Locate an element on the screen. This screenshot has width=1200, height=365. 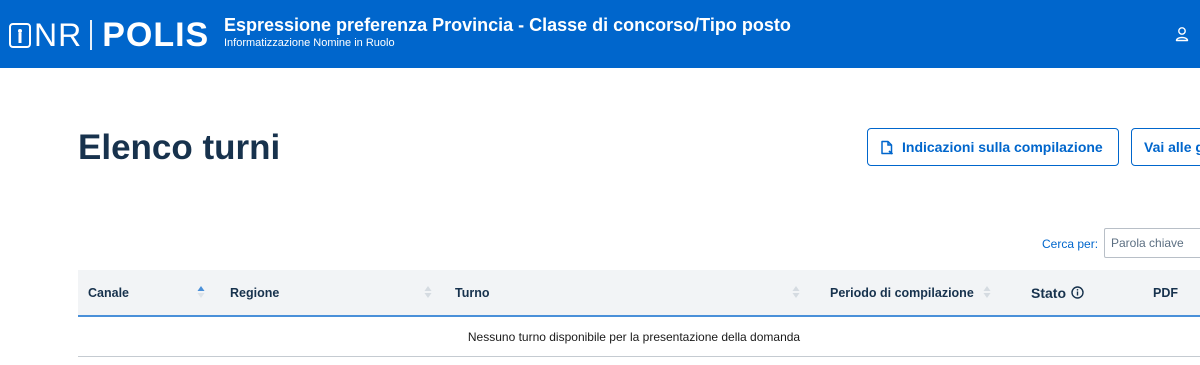
column-label: Canale is located at coordinates (108, 292).